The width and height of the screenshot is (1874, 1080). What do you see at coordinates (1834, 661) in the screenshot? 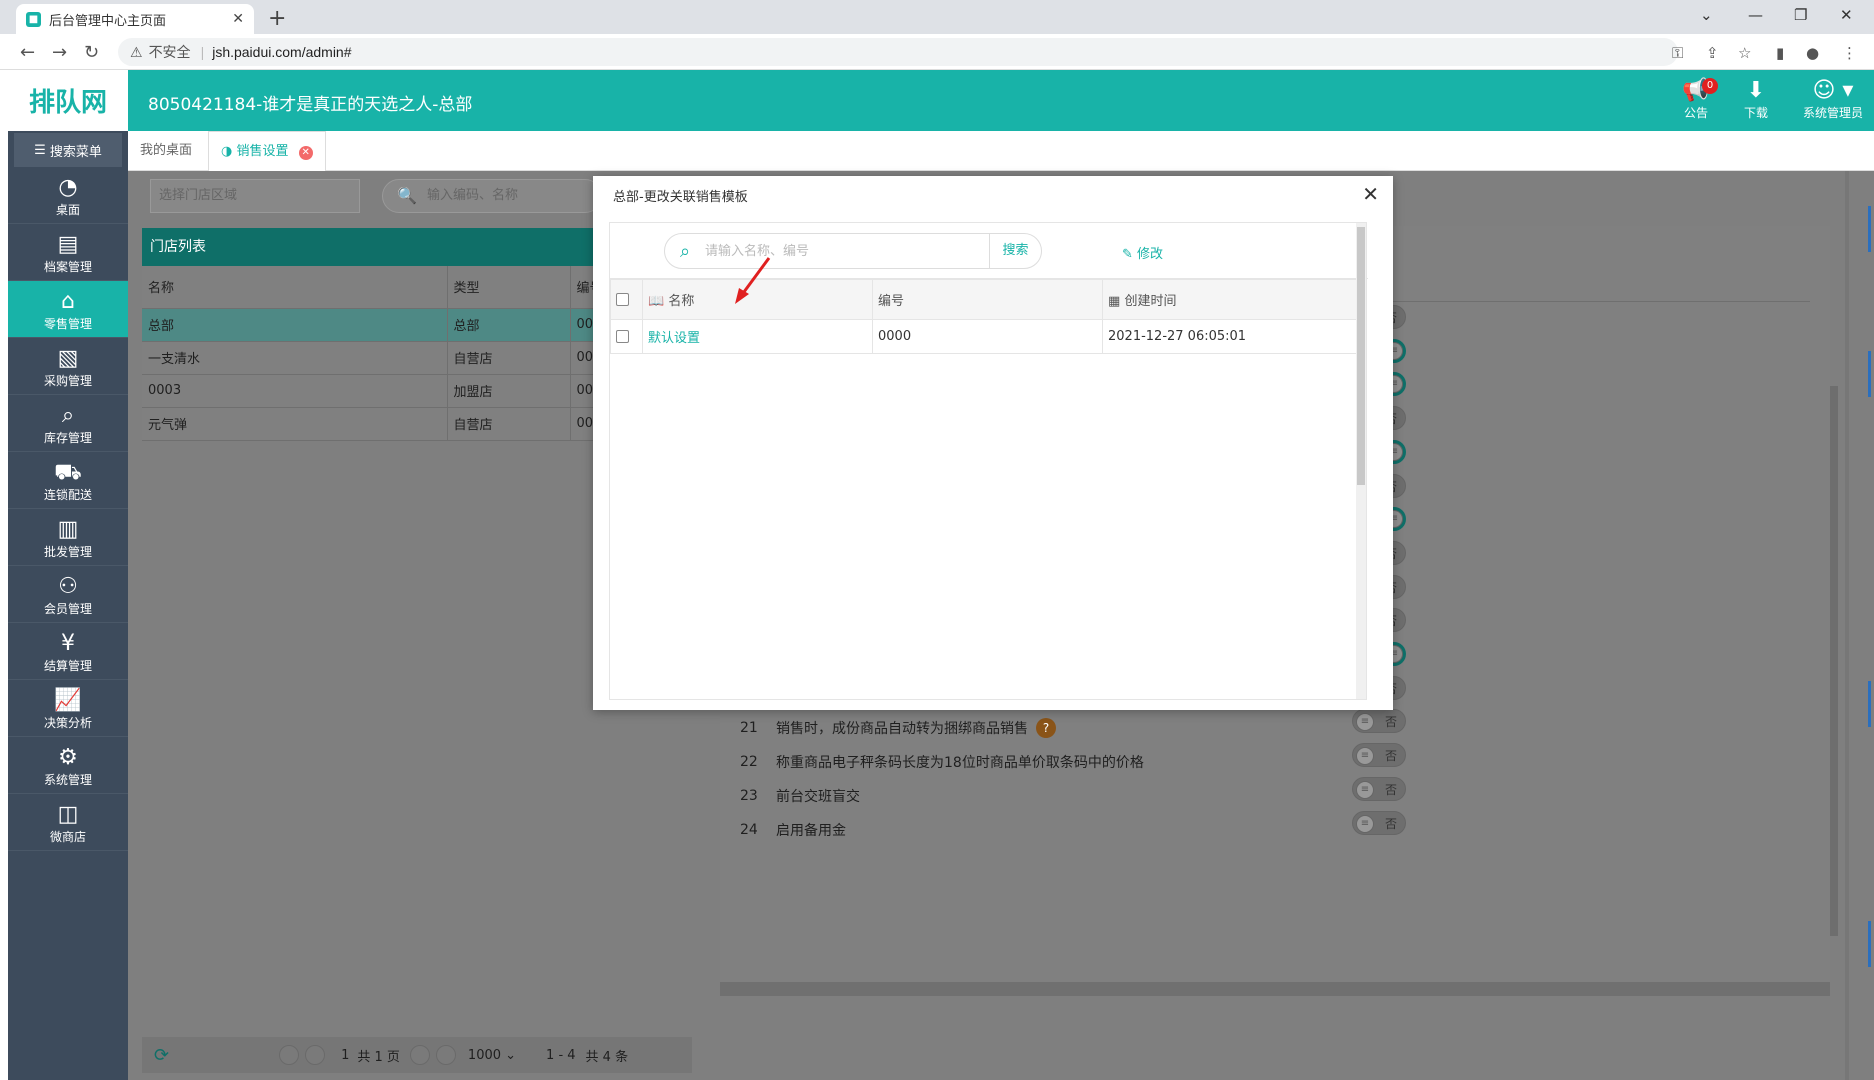
I see `settings-scrollbar` at bounding box center [1834, 661].